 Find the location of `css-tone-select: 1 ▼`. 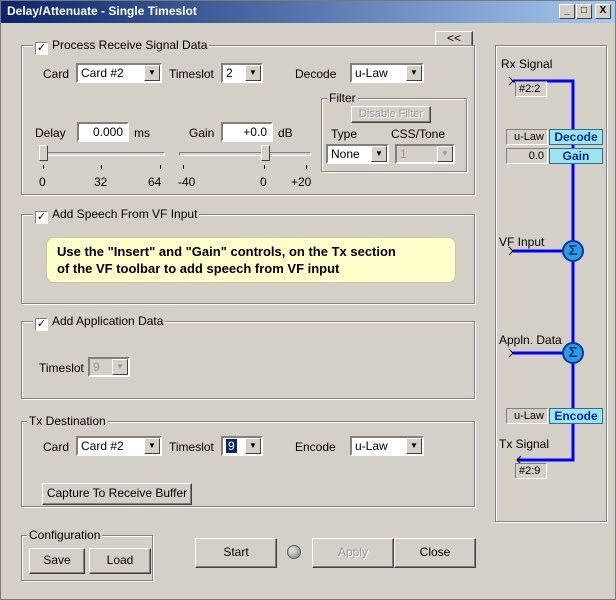

css-tone-select: 1 ▼ is located at coordinates (425, 154).